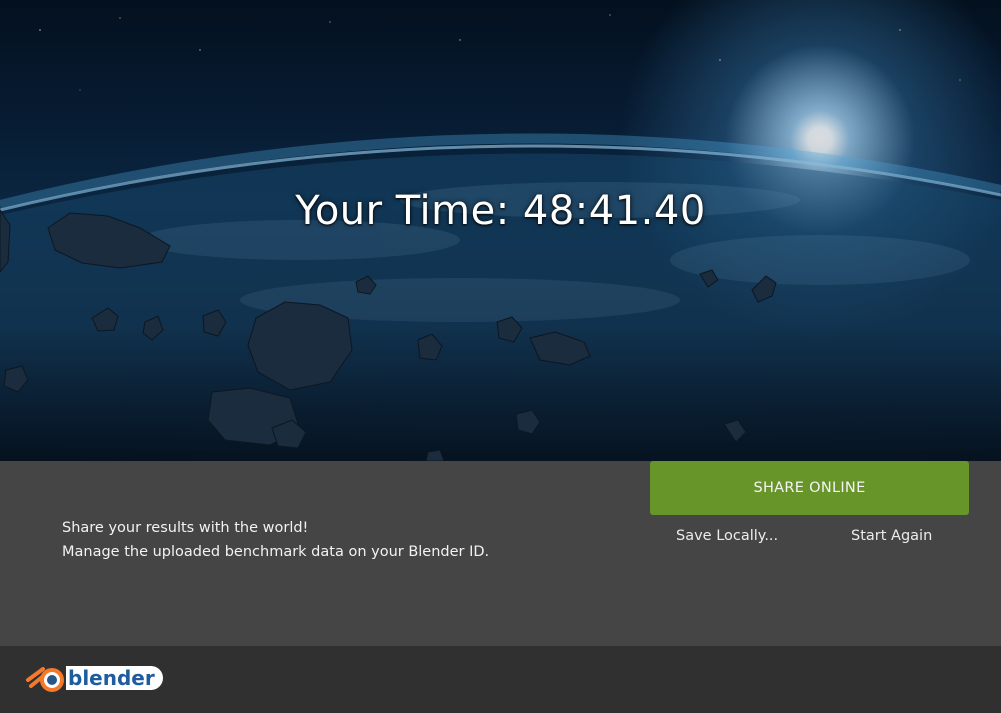  Describe the element at coordinates (114, 678) in the screenshot. I see `blender-logo-text: blender` at that location.